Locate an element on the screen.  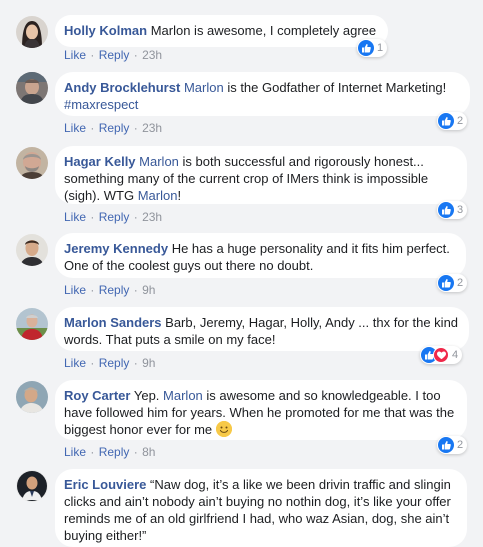
comment-author: Jeremy Kennedy is located at coordinates (116, 248).